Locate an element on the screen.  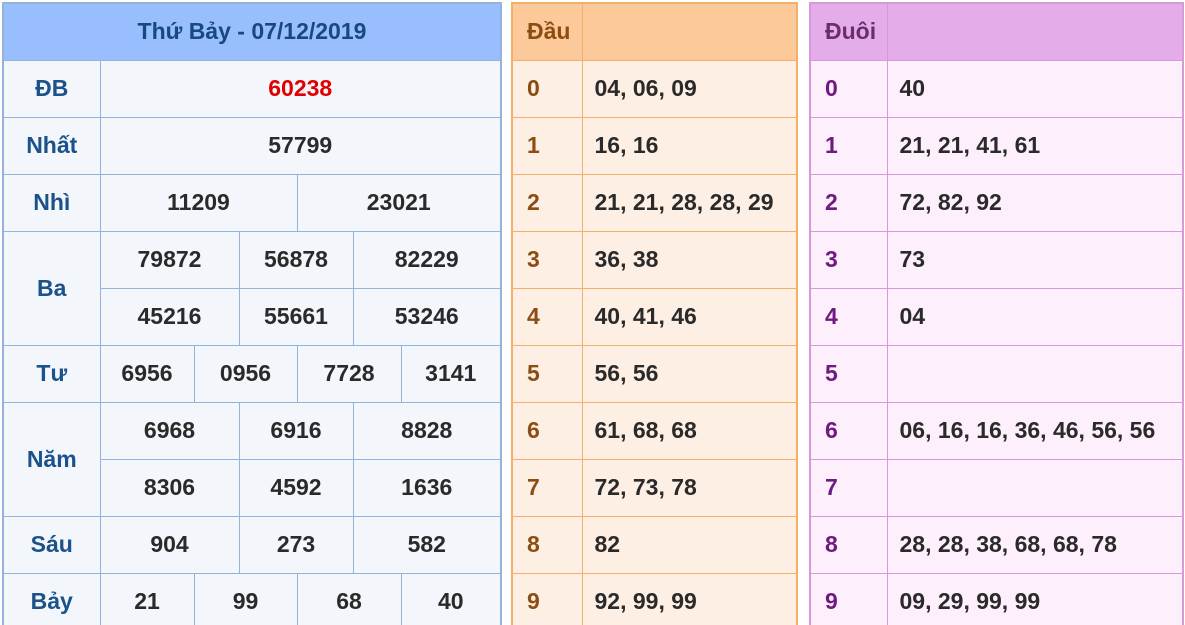
dau-digit: 8 is located at coordinates (547, 544).